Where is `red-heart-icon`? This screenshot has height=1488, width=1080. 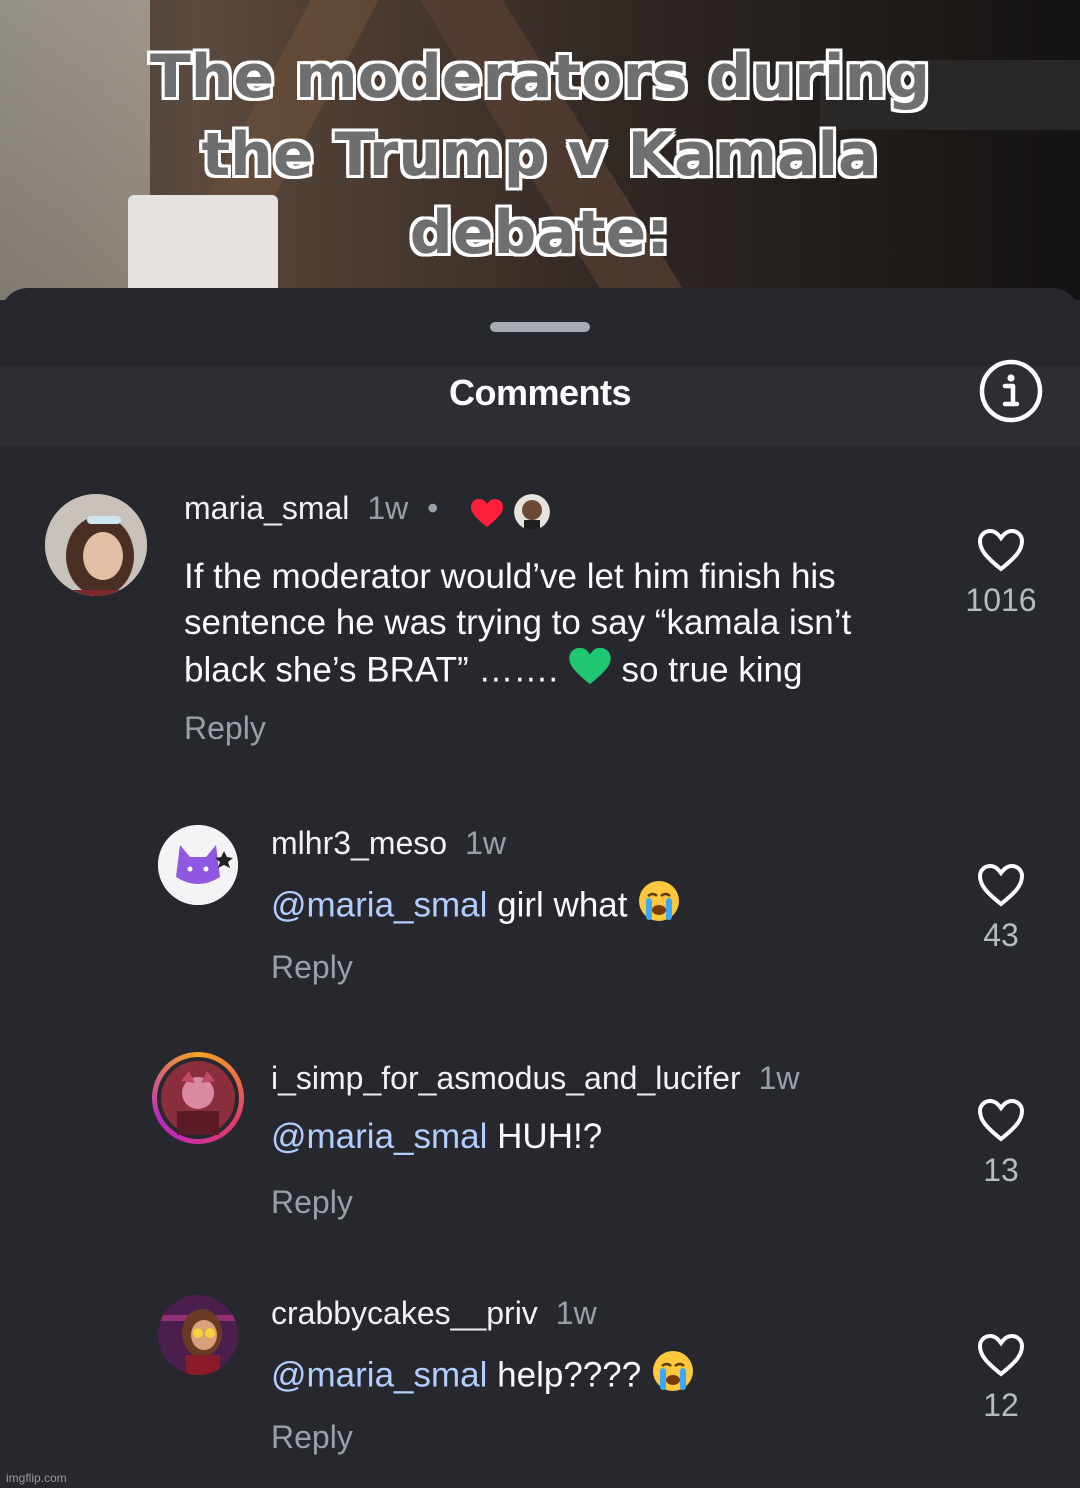
red-heart-icon is located at coordinates (487, 513).